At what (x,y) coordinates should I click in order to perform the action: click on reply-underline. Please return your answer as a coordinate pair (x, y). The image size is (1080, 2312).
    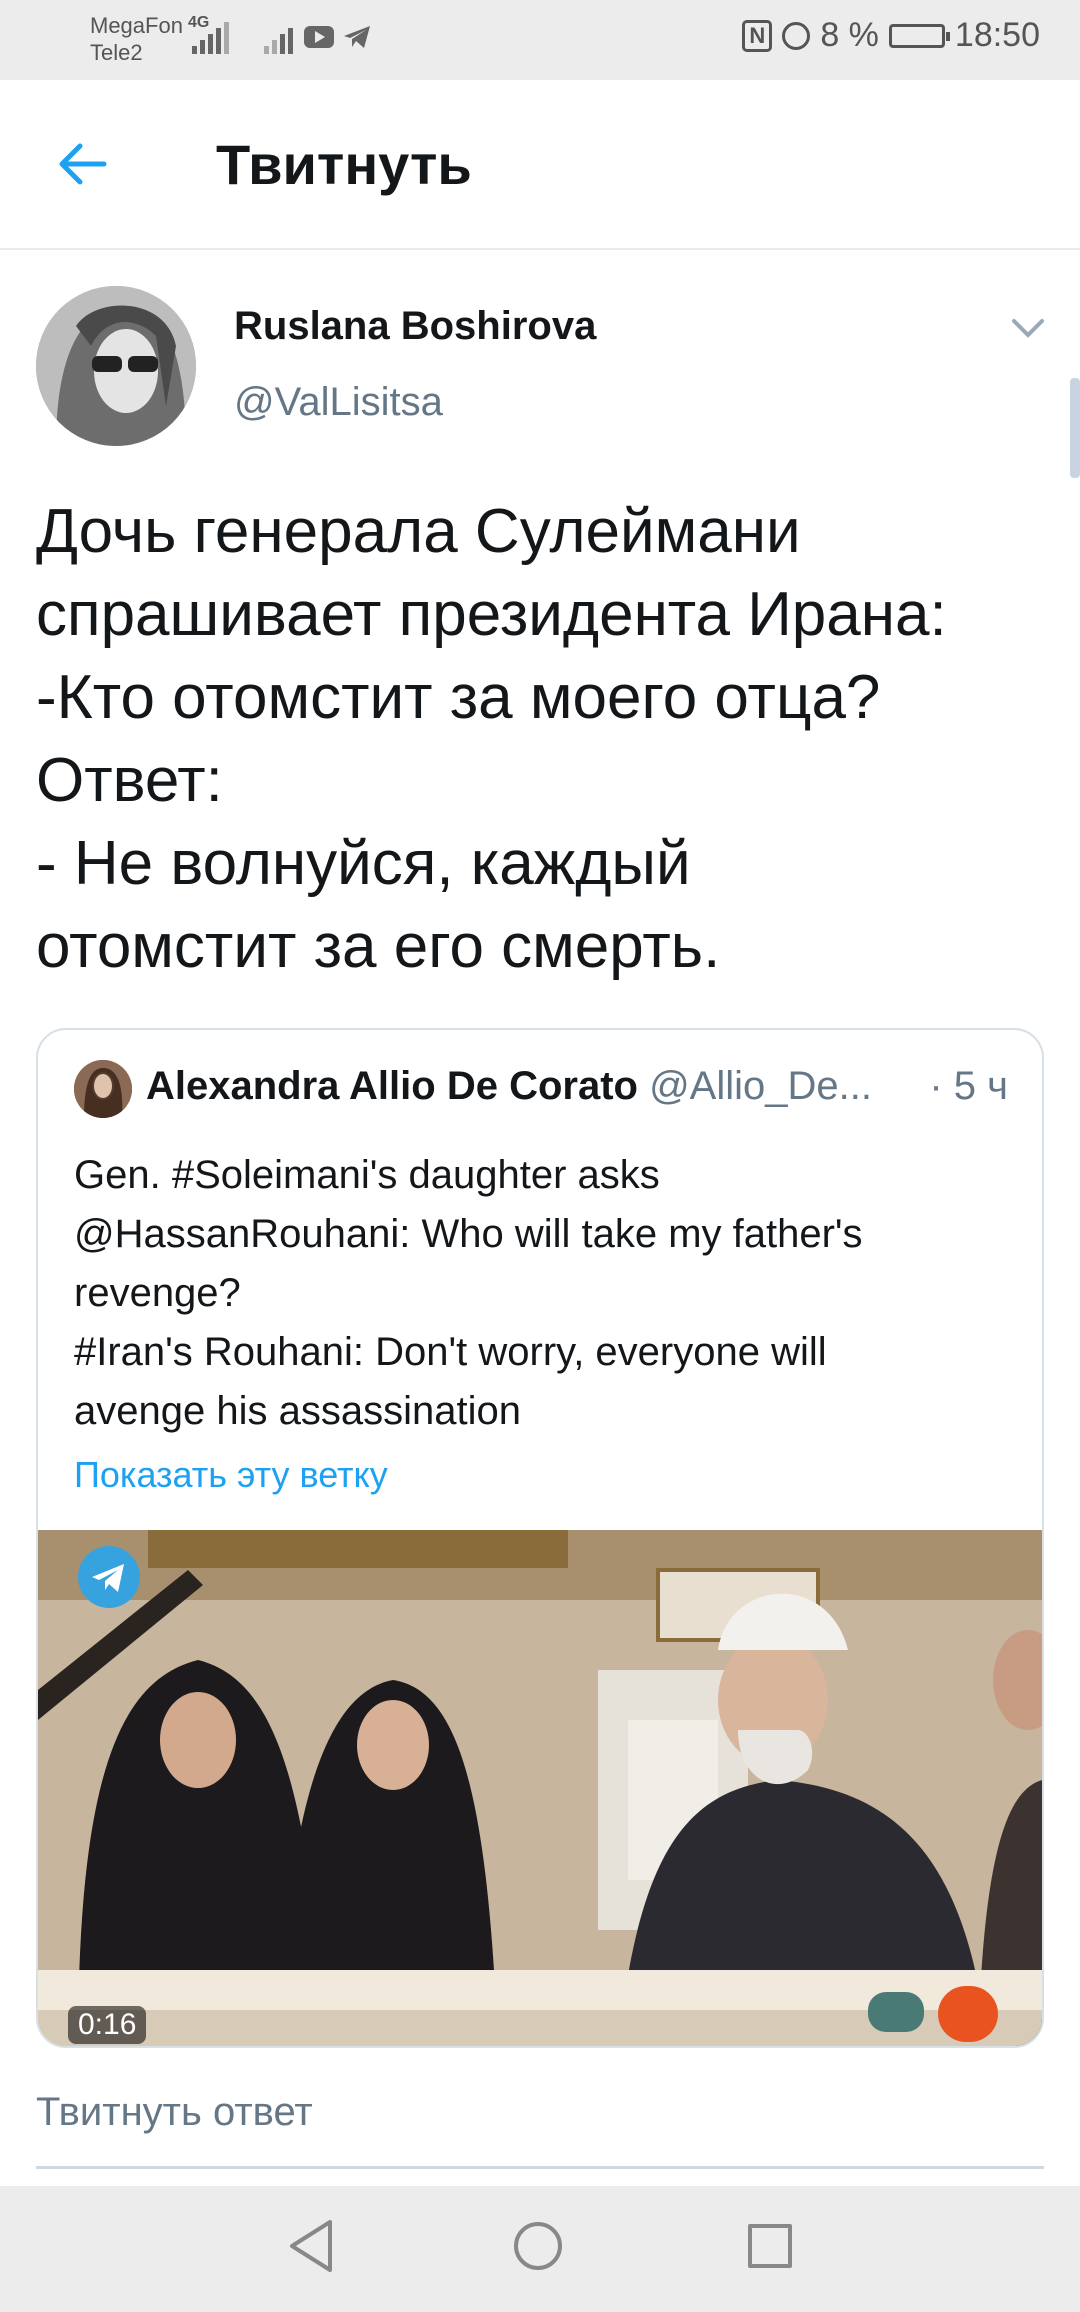
    Looking at the image, I should click on (540, 2167).